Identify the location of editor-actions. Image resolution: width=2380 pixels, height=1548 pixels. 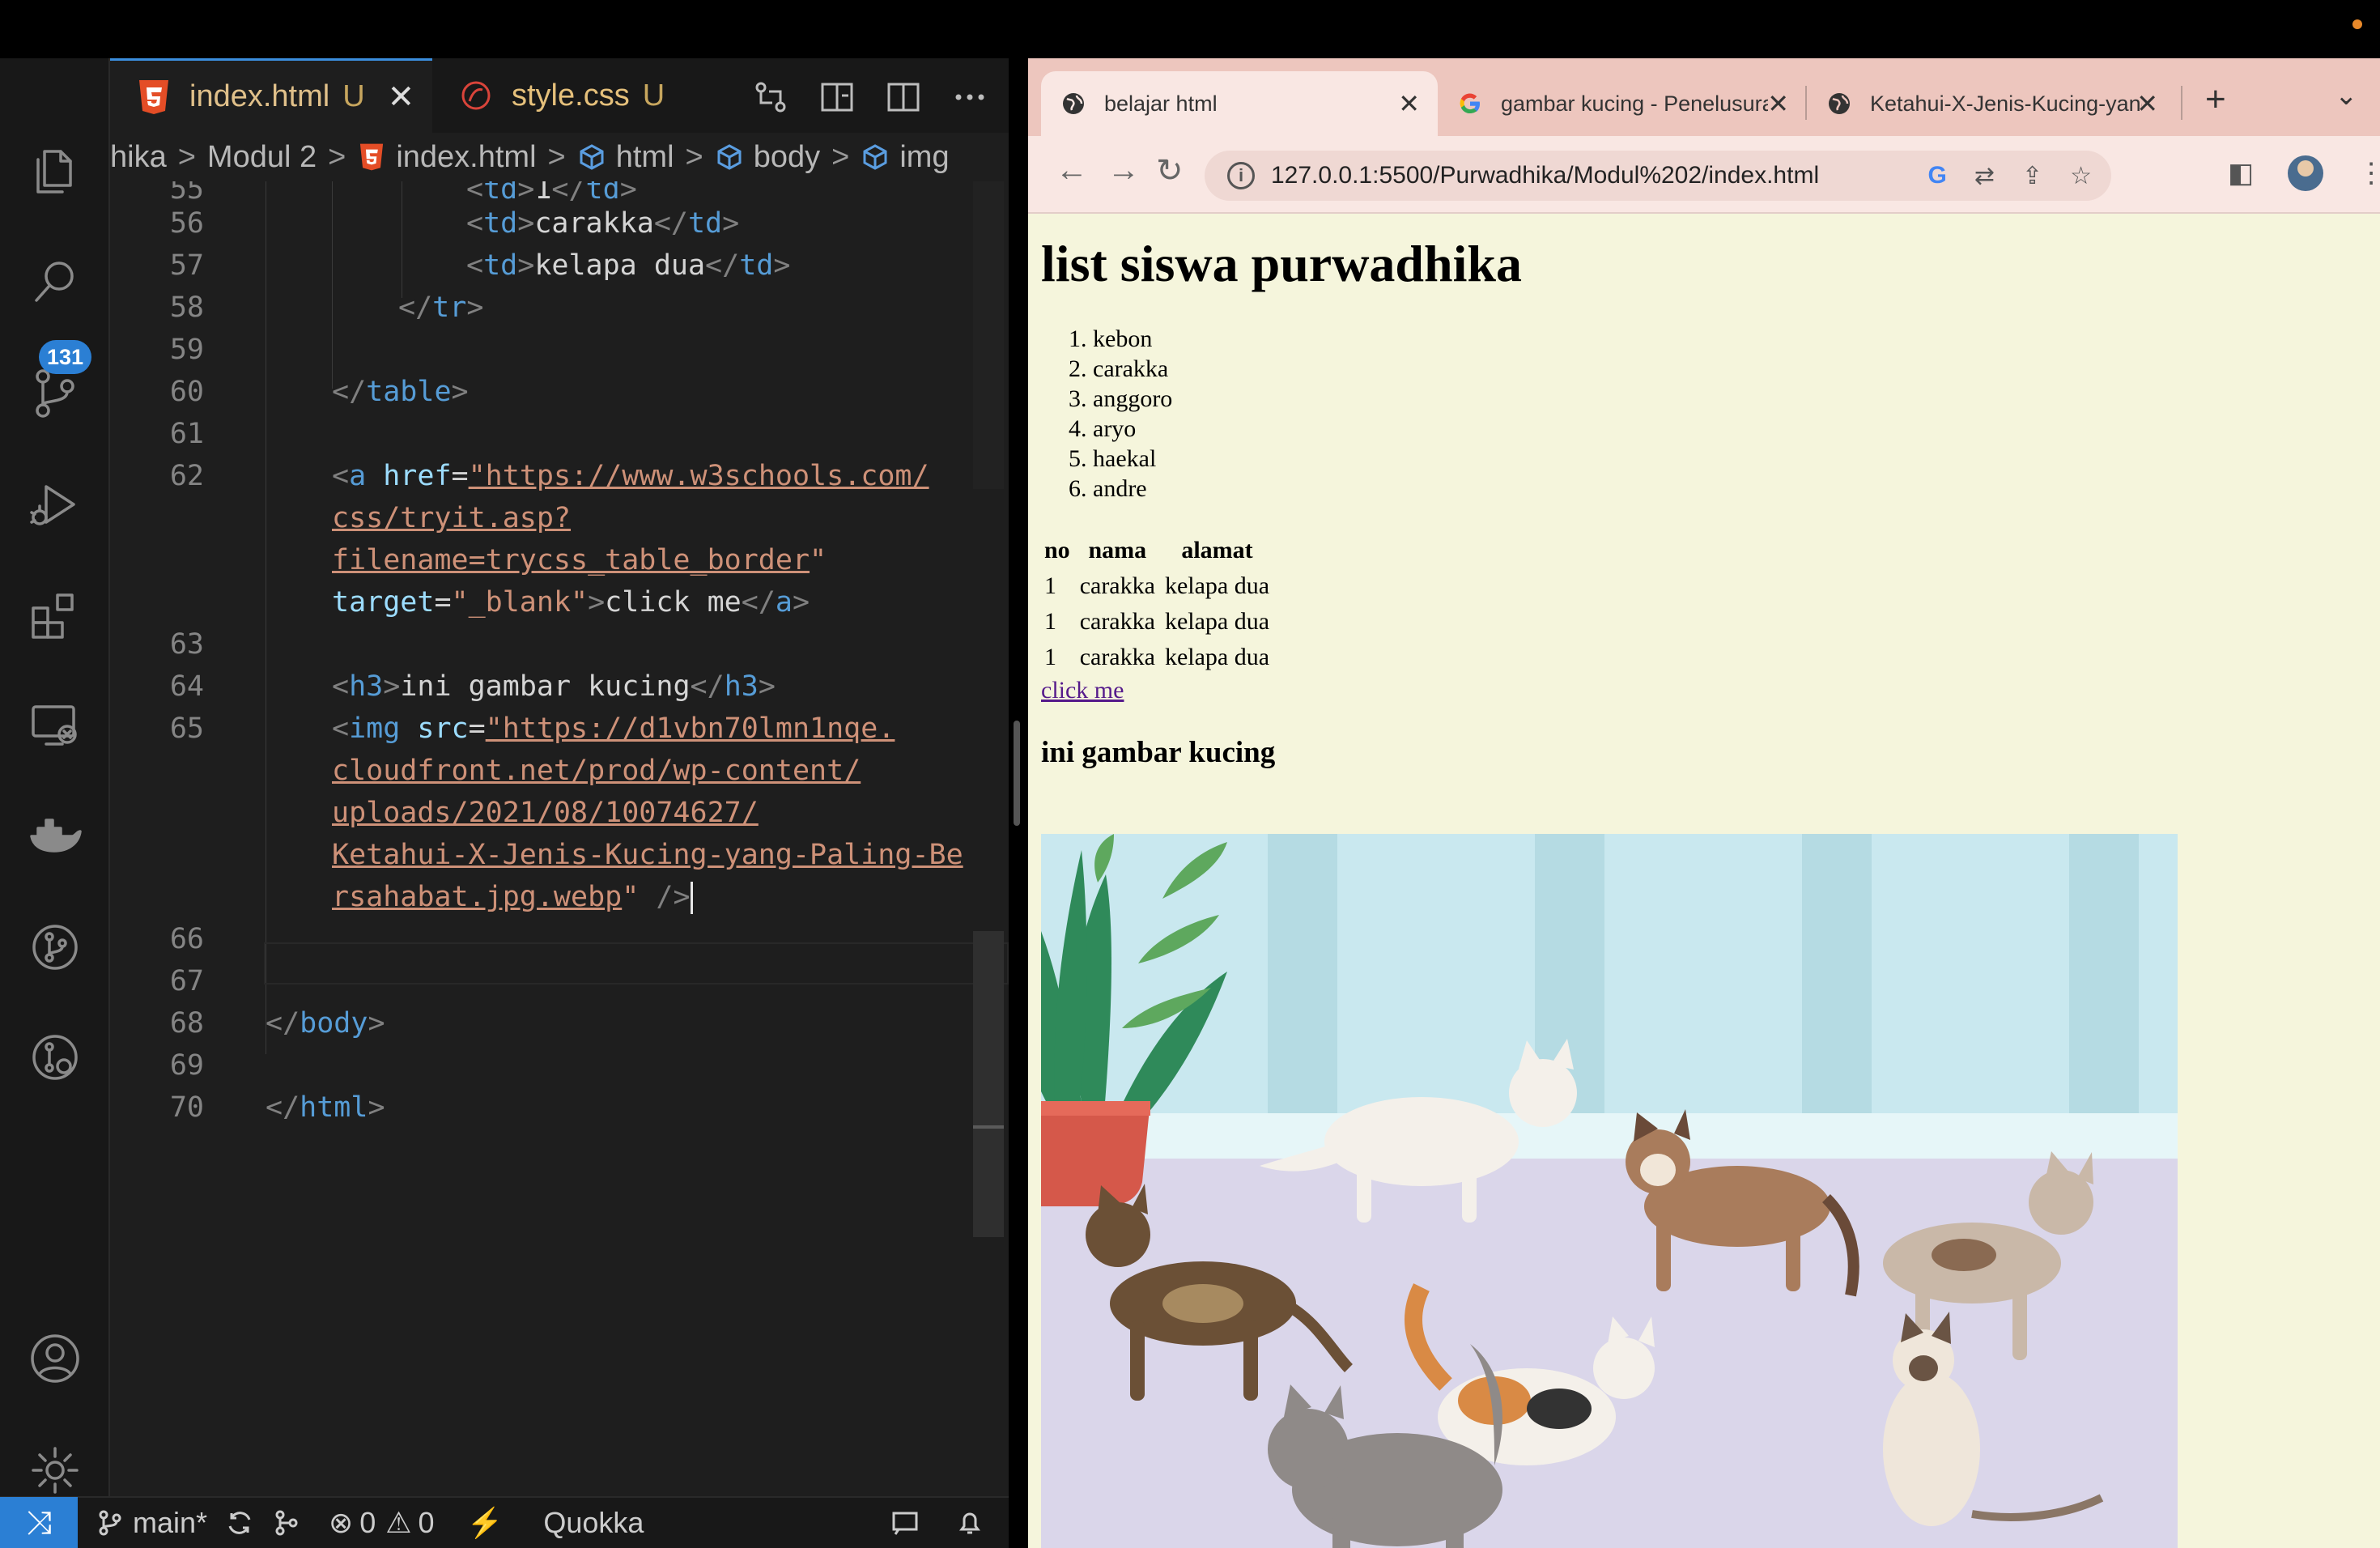
(870, 97).